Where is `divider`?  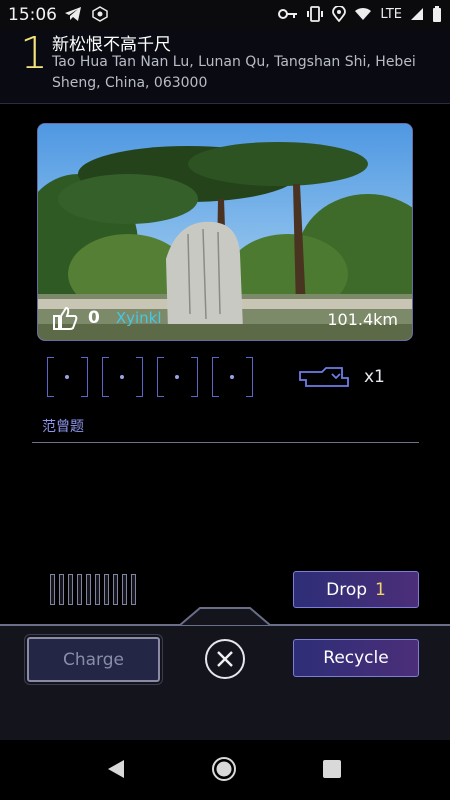
divider is located at coordinates (225, 442).